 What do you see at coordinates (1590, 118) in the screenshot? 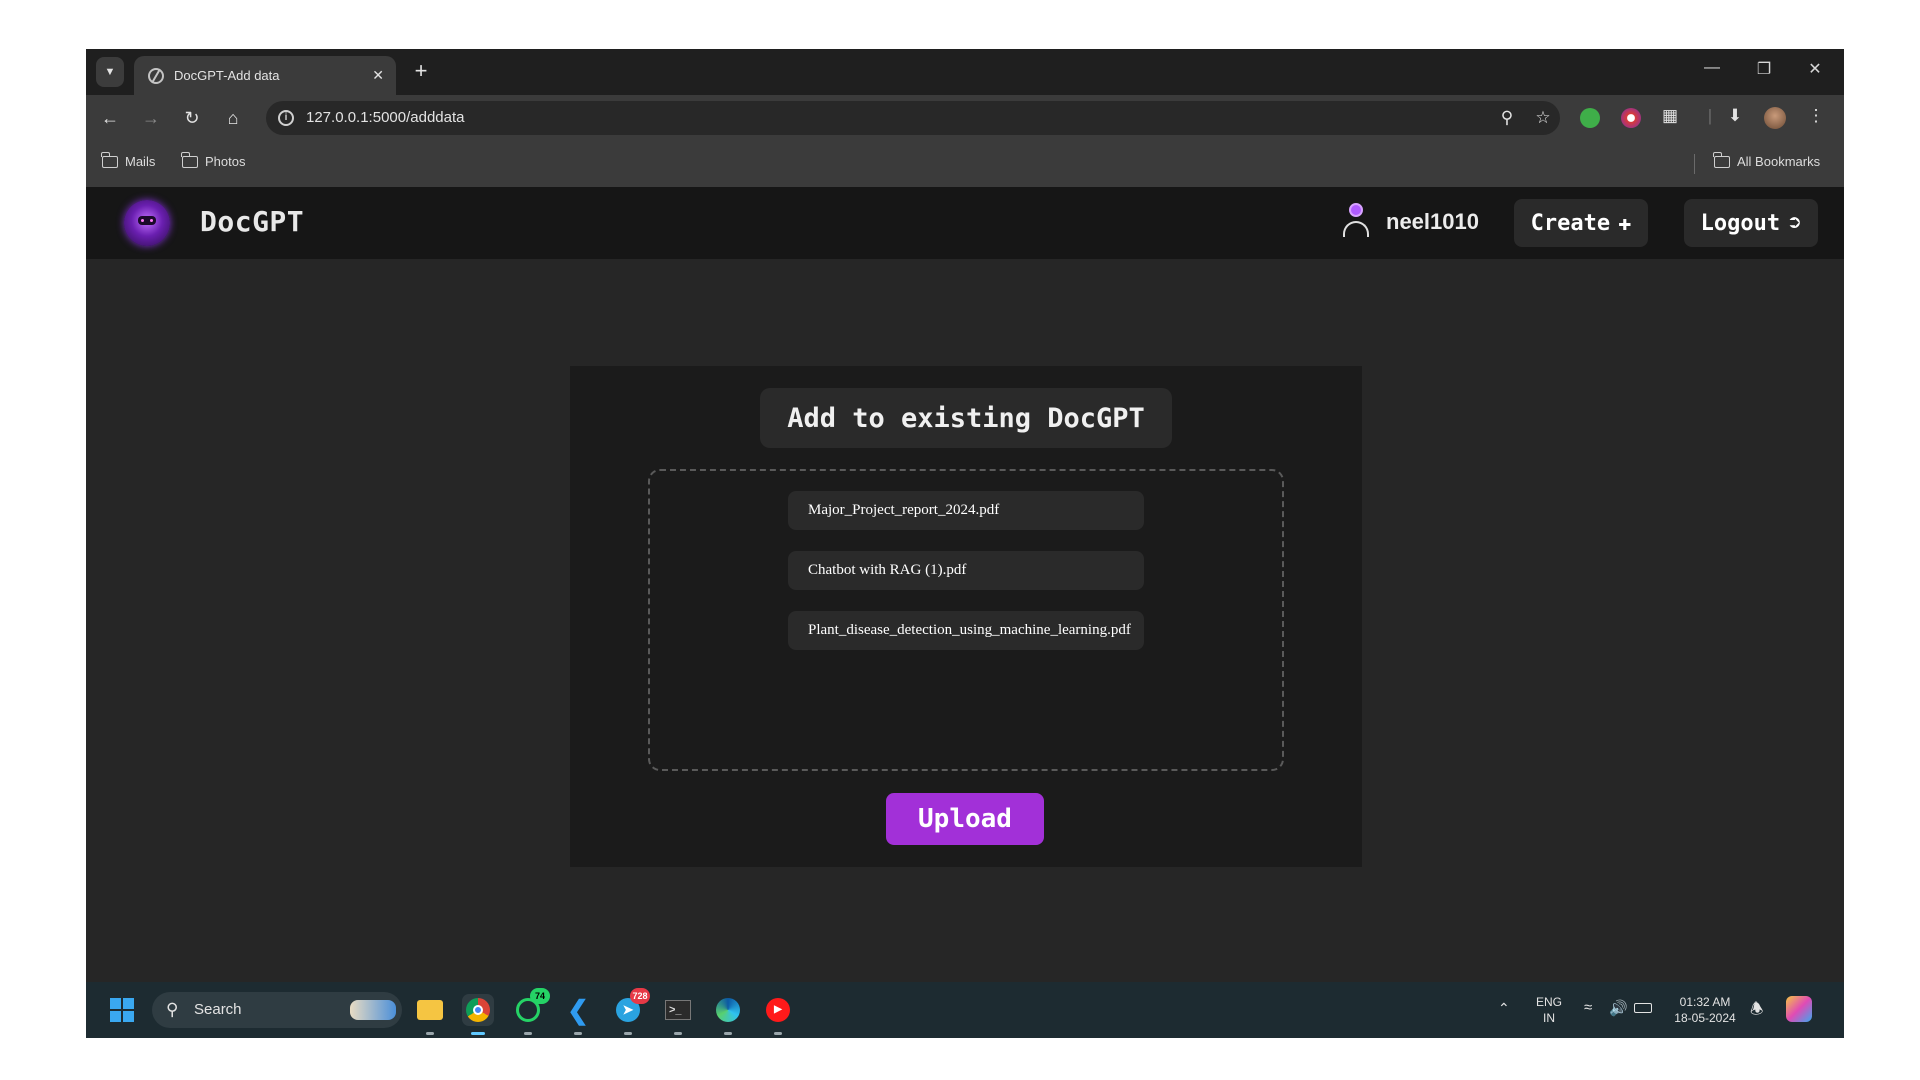
I see `extension-green-icon` at bounding box center [1590, 118].